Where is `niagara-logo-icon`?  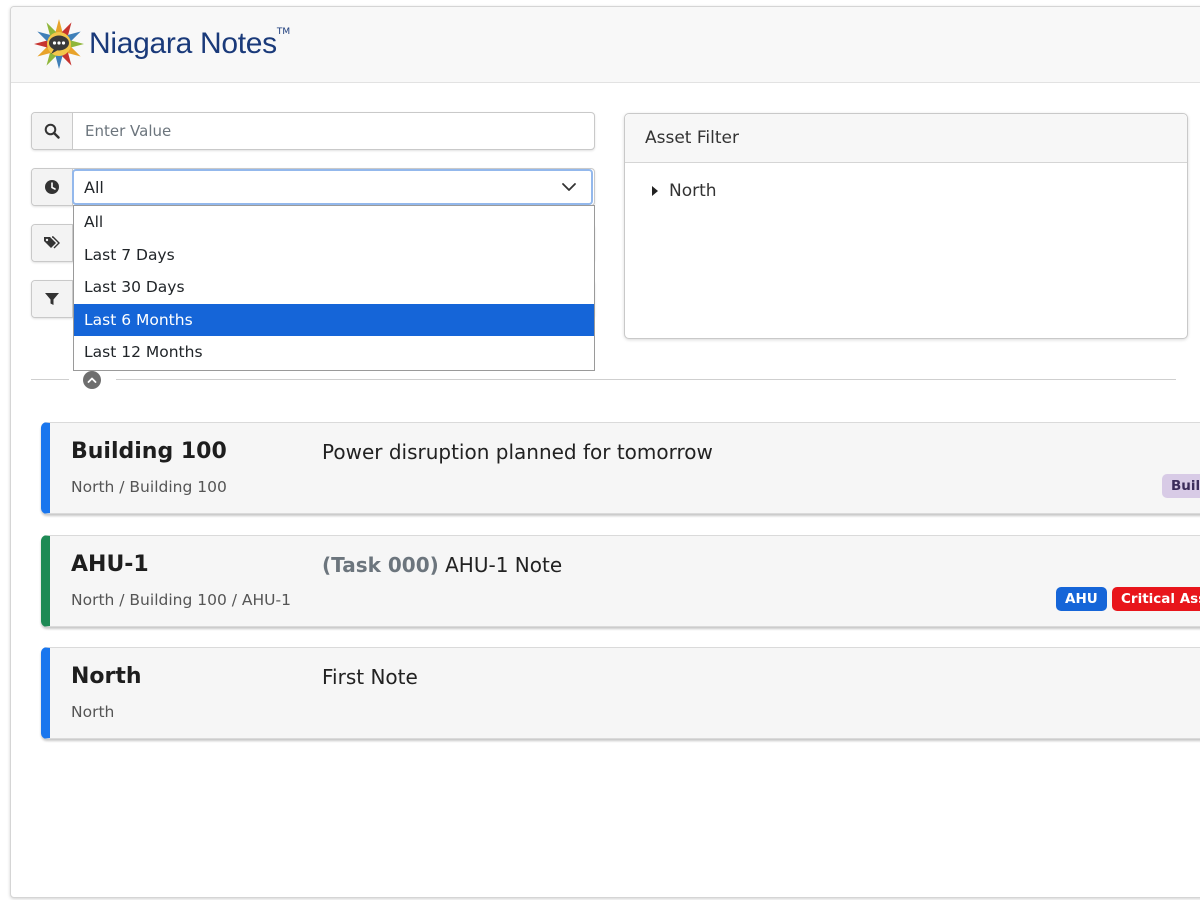
niagara-logo-icon is located at coordinates (59, 44).